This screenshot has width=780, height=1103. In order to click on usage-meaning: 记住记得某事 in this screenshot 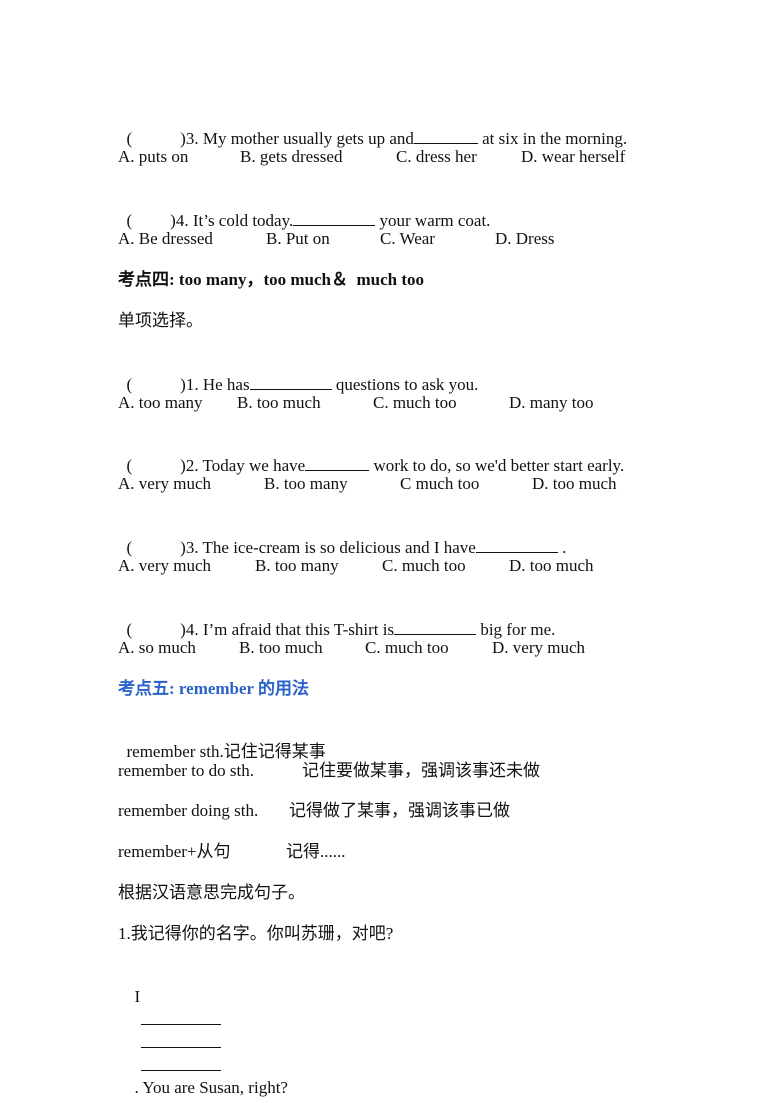, I will do `click(274, 751)`.